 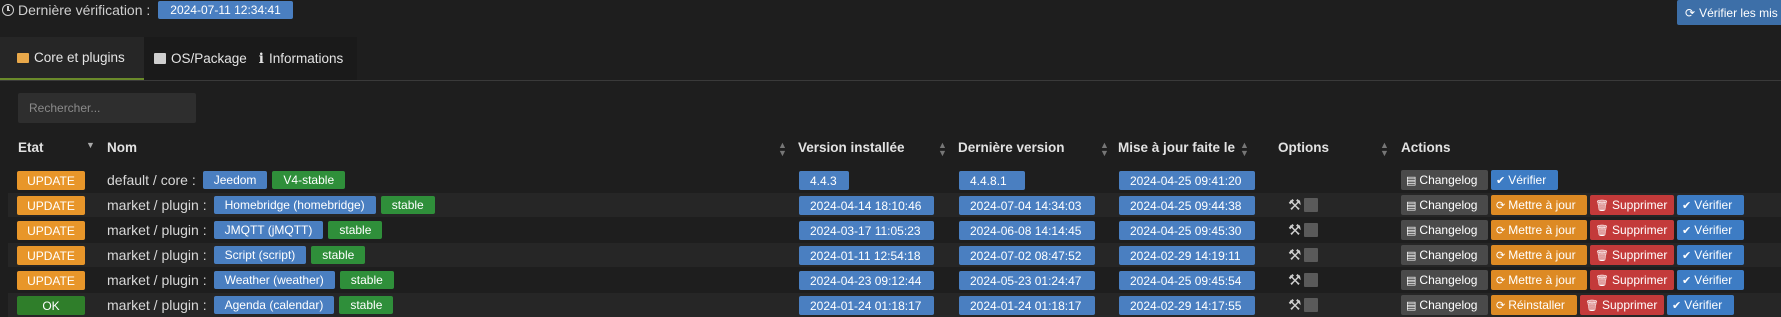 I want to click on name-badge: Weather (weather), so click(x=274, y=280).